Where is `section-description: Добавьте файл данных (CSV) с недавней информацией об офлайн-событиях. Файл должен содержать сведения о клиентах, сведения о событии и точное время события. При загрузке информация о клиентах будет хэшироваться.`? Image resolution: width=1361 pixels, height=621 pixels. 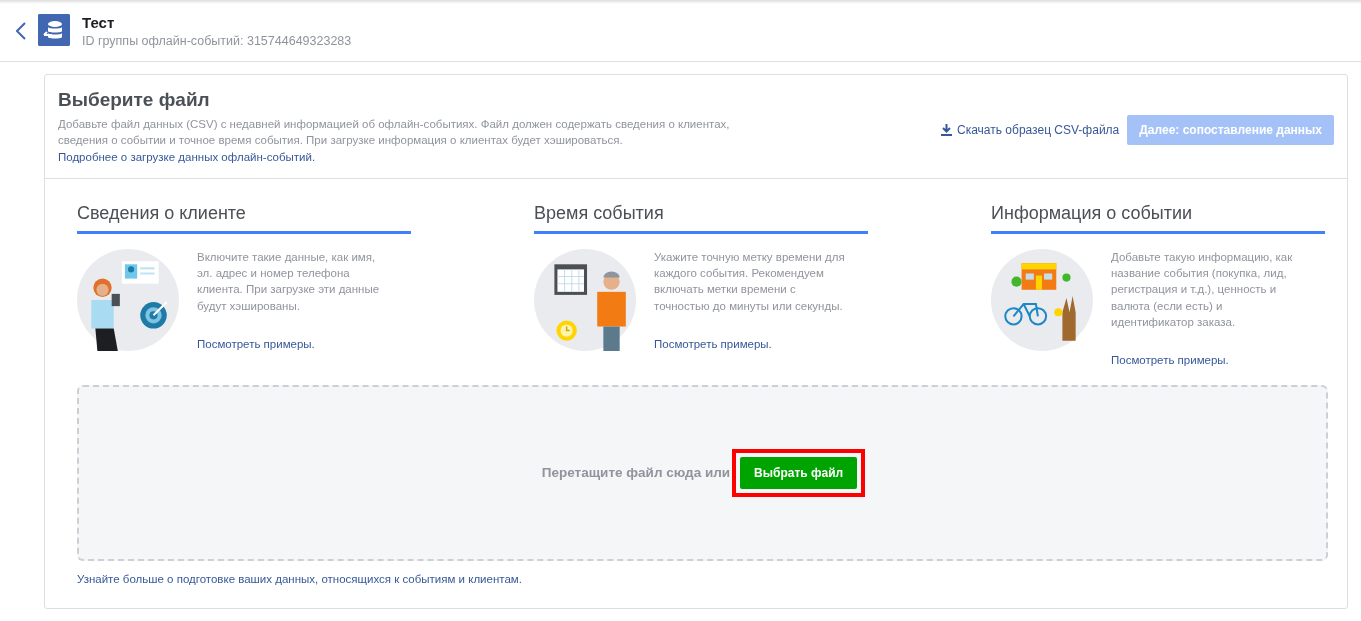
section-description: Добавьте файл данных (CSV) с недавней информацией об офлайн-событиях. Файл должен содержать сведения о клиентах, сведения о событии и точное время события. При загрузке информация о клиентах будет хэшироваться. is located at coordinates (394, 132).